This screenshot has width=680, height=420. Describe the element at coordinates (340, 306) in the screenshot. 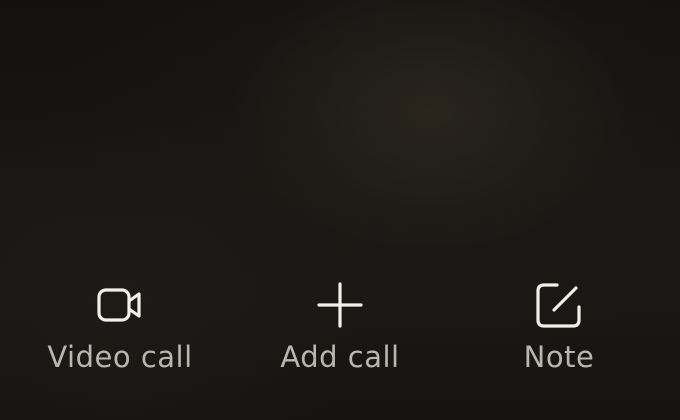

I see `plus-icon` at that location.